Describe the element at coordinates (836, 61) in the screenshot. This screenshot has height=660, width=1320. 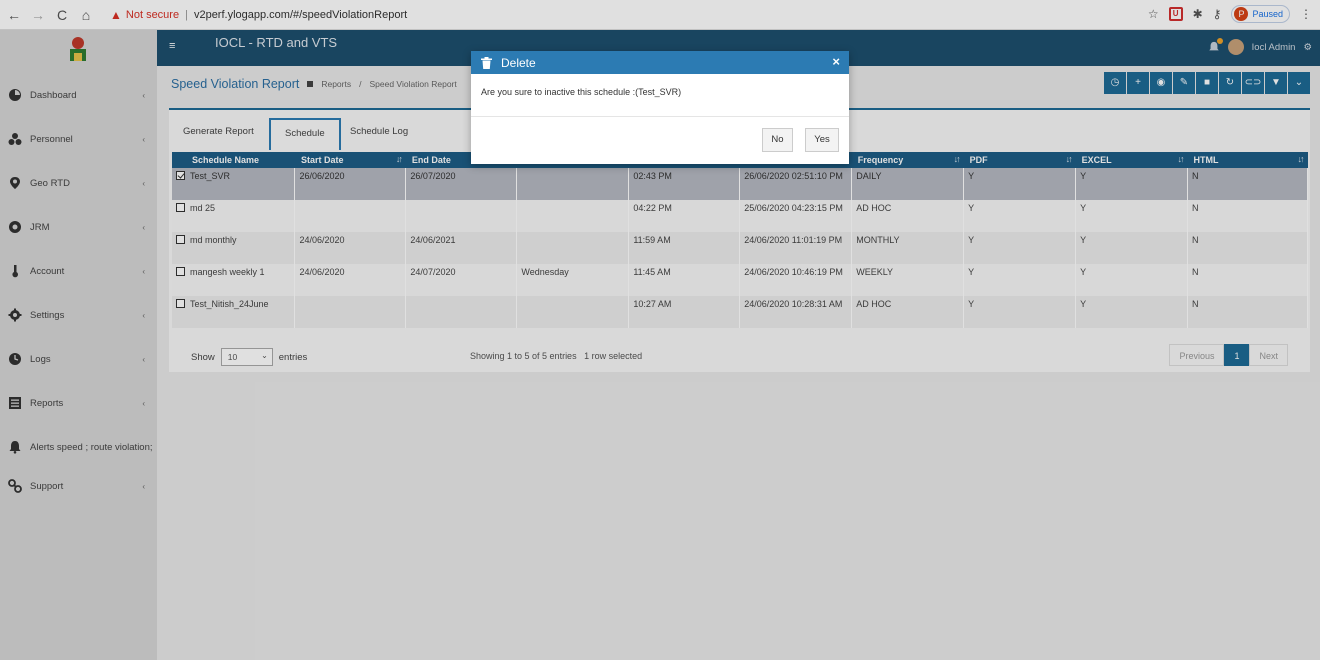
I see `close-icon: ×` at that location.